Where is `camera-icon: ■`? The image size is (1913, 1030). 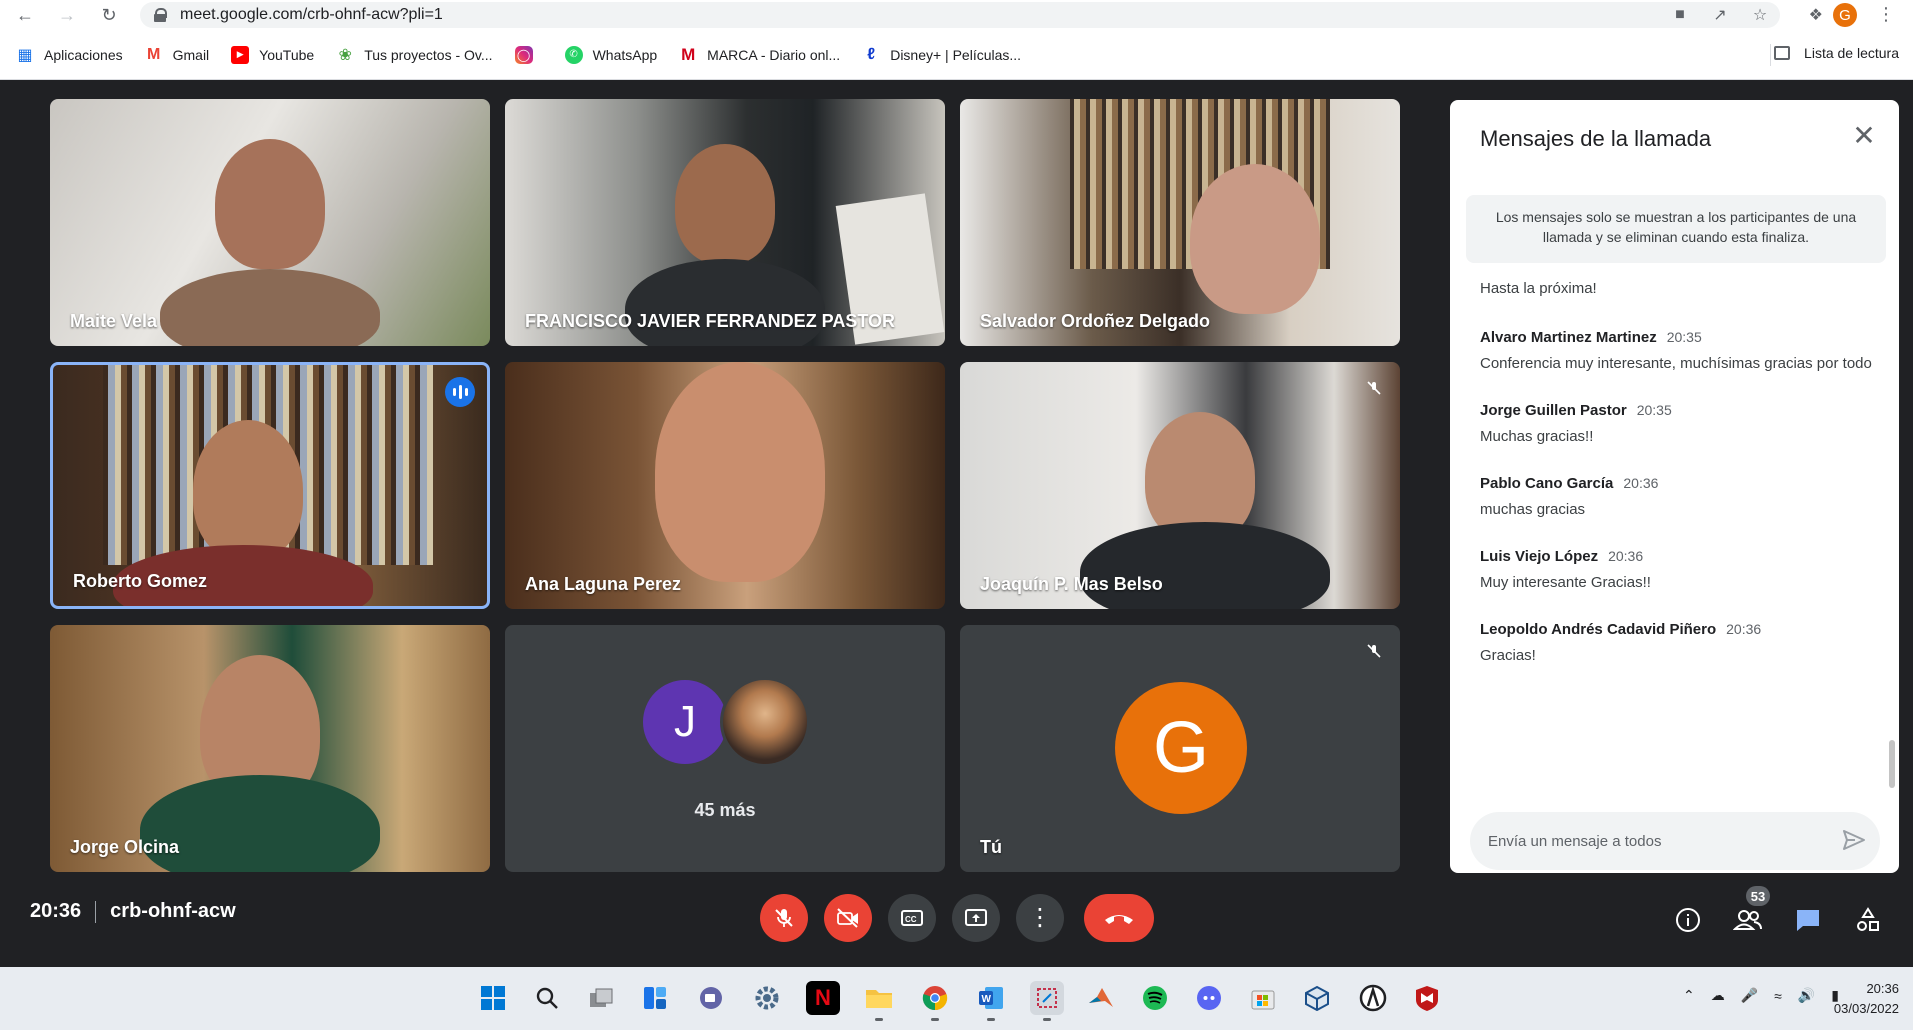 camera-icon: ■ is located at coordinates (1680, 15).